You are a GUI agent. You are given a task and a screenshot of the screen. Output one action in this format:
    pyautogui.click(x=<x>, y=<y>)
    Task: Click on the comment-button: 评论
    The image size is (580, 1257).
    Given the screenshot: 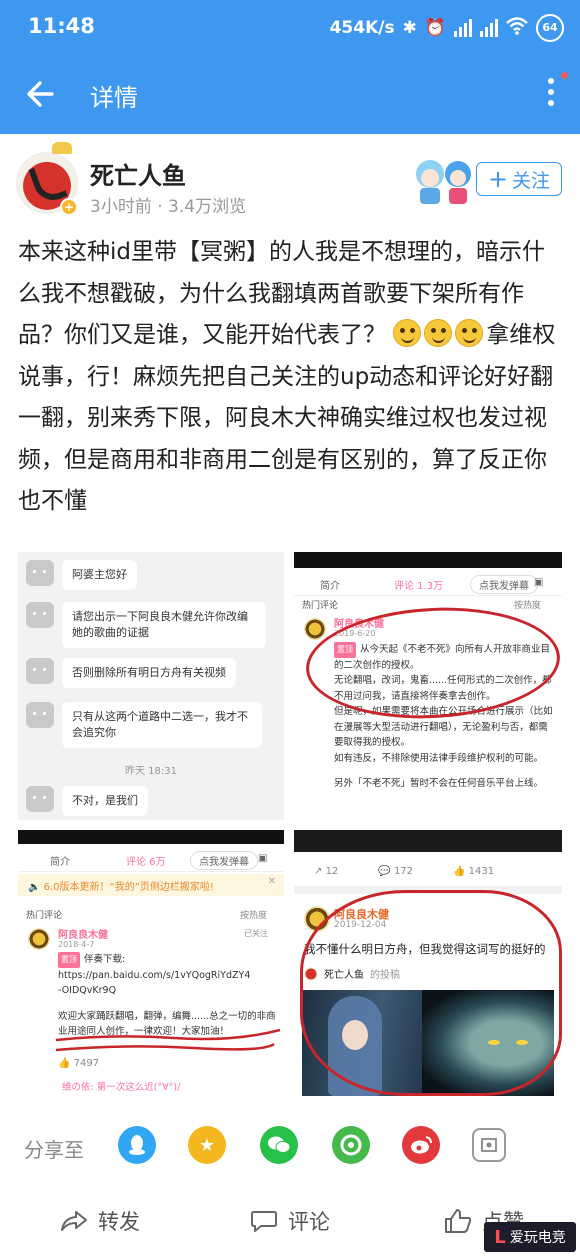 What is the action you would take?
    pyautogui.click(x=290, y=1221)
    